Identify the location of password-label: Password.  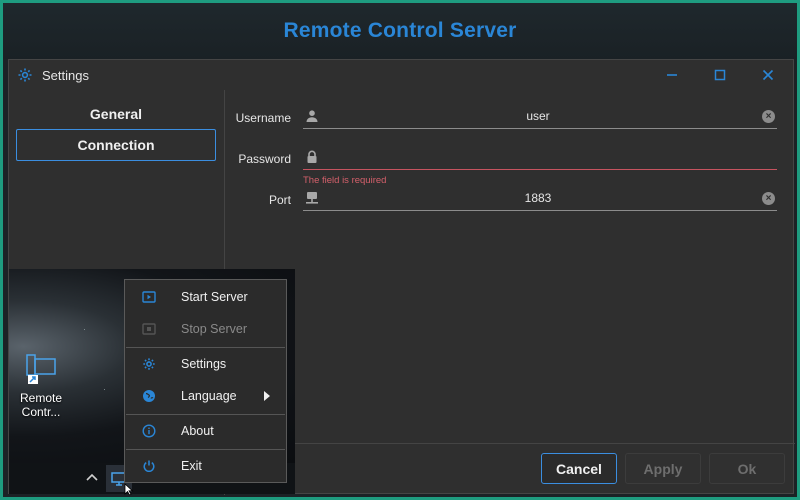
(264, 159).